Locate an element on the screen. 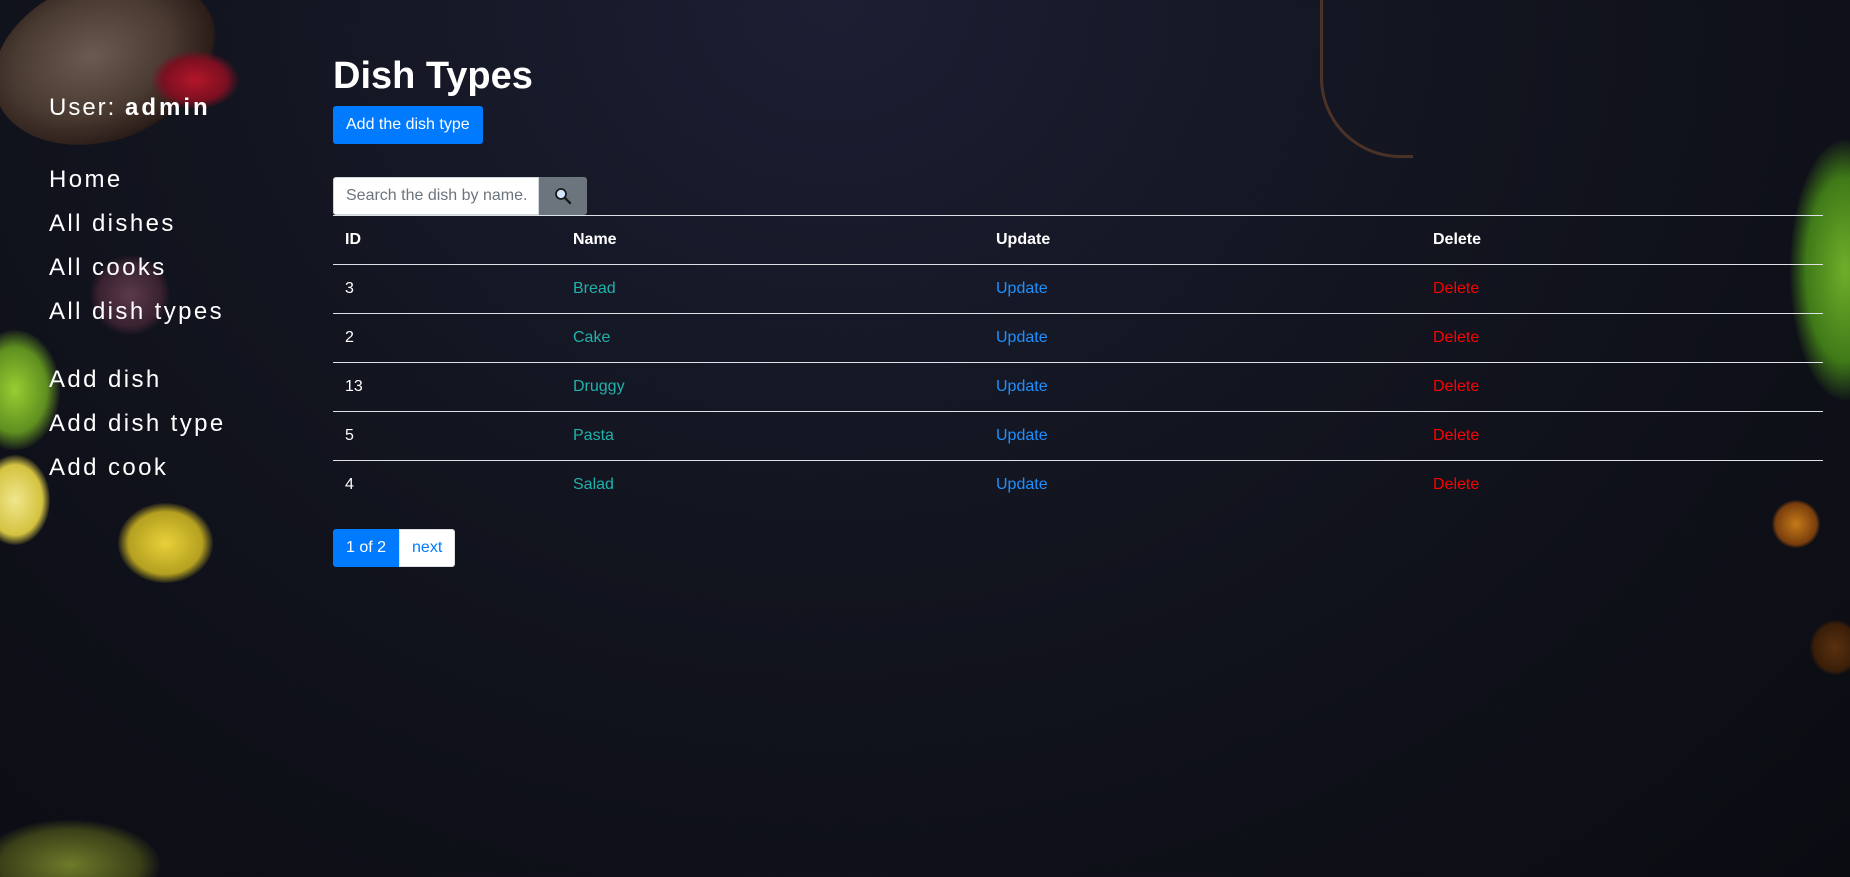 The height and width of the screenshot is (877, 1850). dish-type-id: 3 is located at coordinates (447, 289).